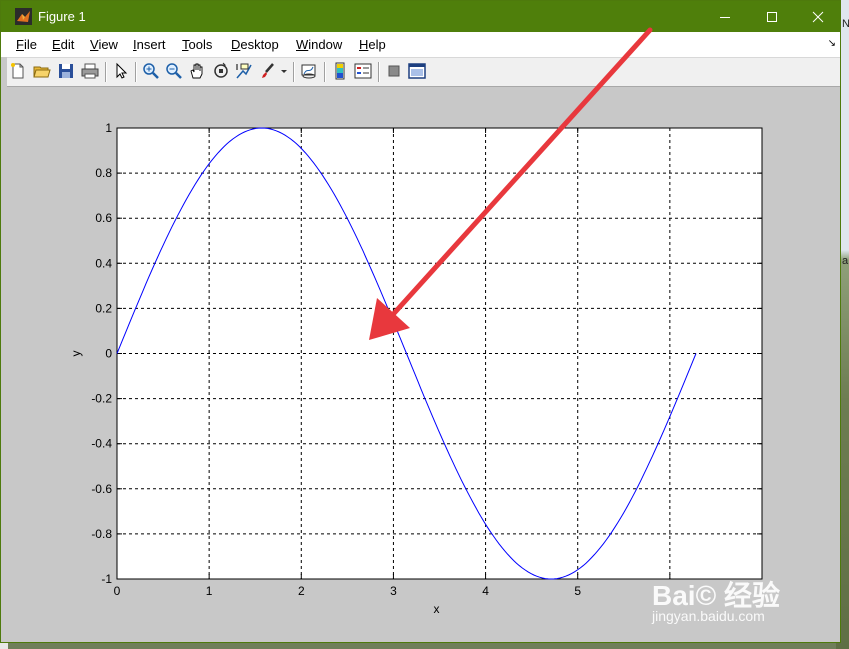 The width and height of the screenshot is (849, 649). I want to click on minimize-button, so click(725, 16).